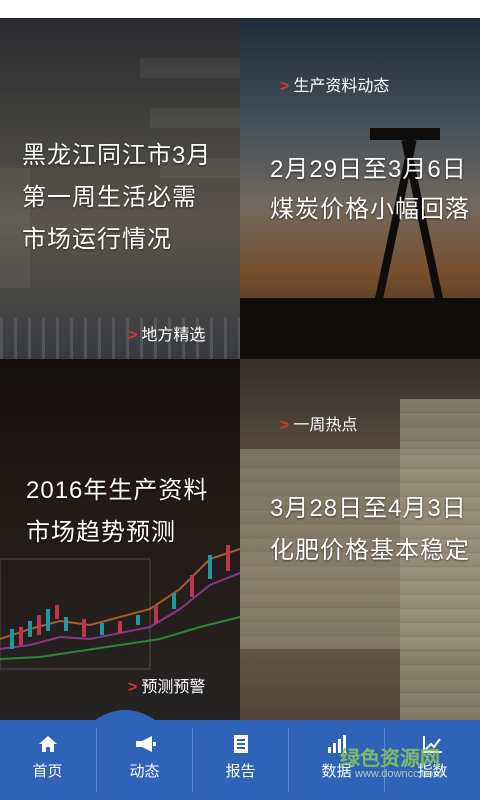 The height and width of the screenshot is (800, 480). Describe the element at coordinates (240, 760) in the screenshot. I see `nav-report: 报告` at that location.